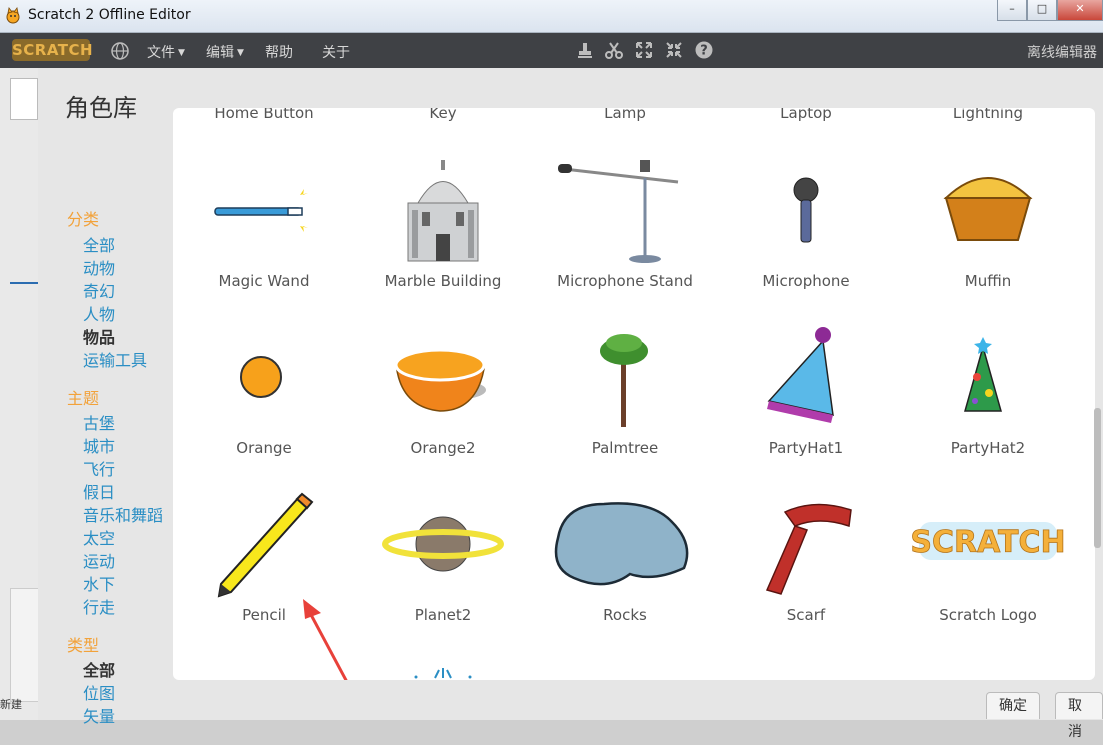 Image resolution: width=1103 pixels, height=745 pixels. I want to click on sprite-scarf: Scarf, so click(806, 563).